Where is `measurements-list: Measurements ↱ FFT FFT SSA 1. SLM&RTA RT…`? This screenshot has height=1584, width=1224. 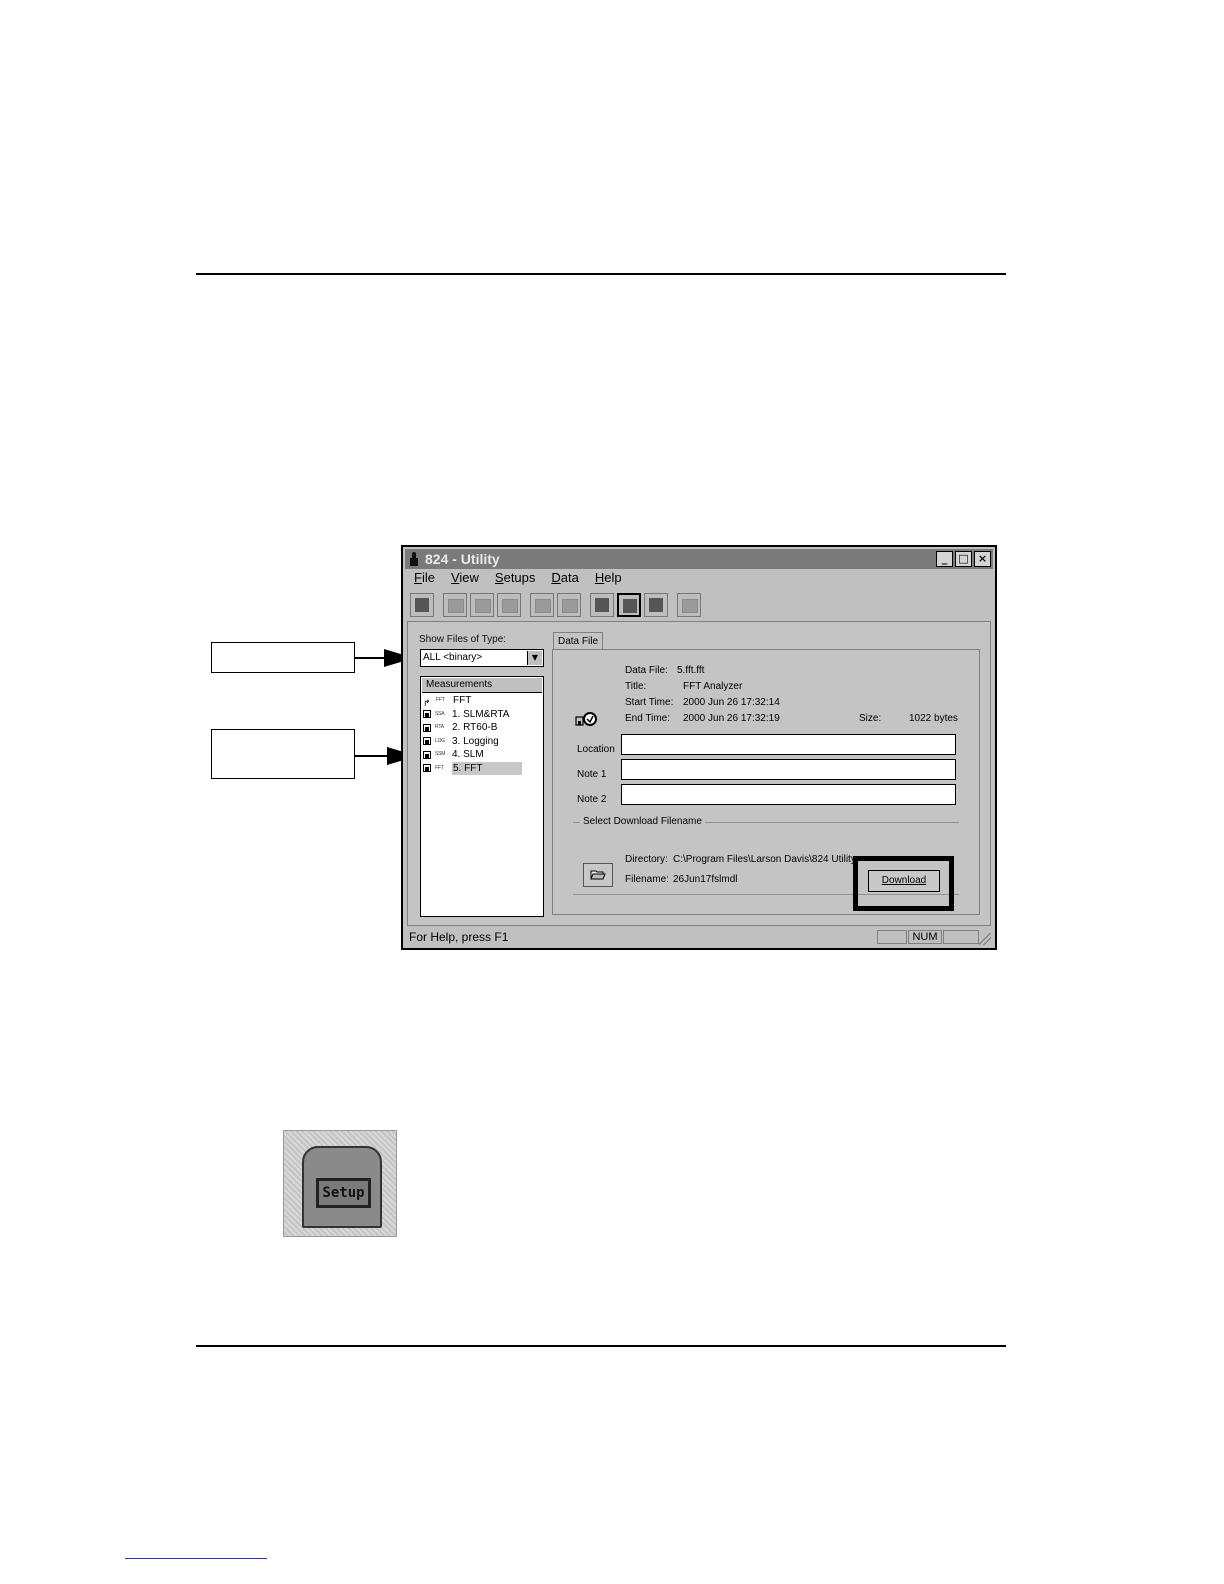 measurements-list: Measurements ↱ FFT FFT SSA 1. SLM&RTA RT… is located at coordinates (482, 796).